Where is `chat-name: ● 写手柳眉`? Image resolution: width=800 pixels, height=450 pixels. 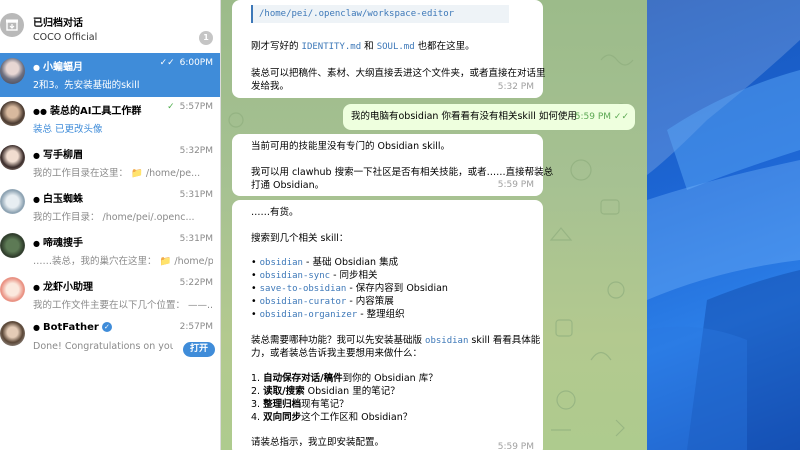
chat-name: ● 写手柳眉 is located at coordinates (58, 155).